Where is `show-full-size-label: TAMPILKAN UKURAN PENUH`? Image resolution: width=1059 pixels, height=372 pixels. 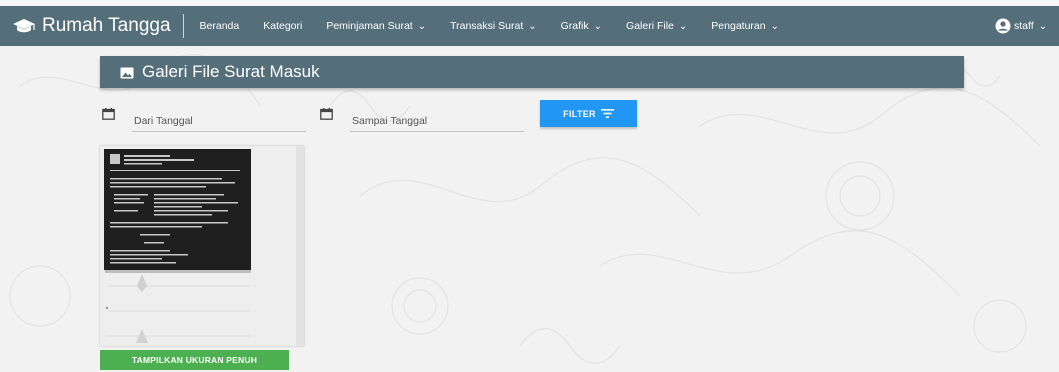
show-full-size-label: TAMPILKAN UKURAN PENUH is located at coordinates (194, 360).